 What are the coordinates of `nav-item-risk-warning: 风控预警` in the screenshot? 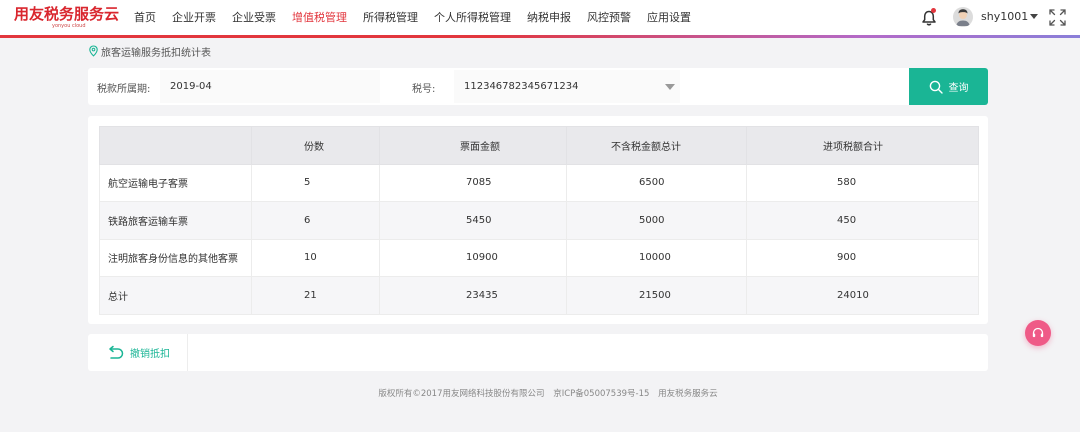 It's located at (609, 18).